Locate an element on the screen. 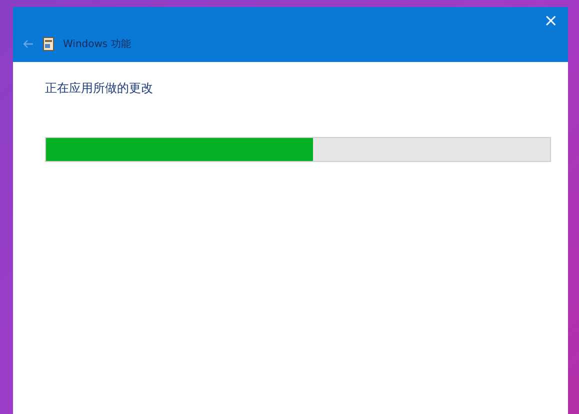 The height and width of the screenshot is (414, 579). app-icon is located at coordinates (48, 44).